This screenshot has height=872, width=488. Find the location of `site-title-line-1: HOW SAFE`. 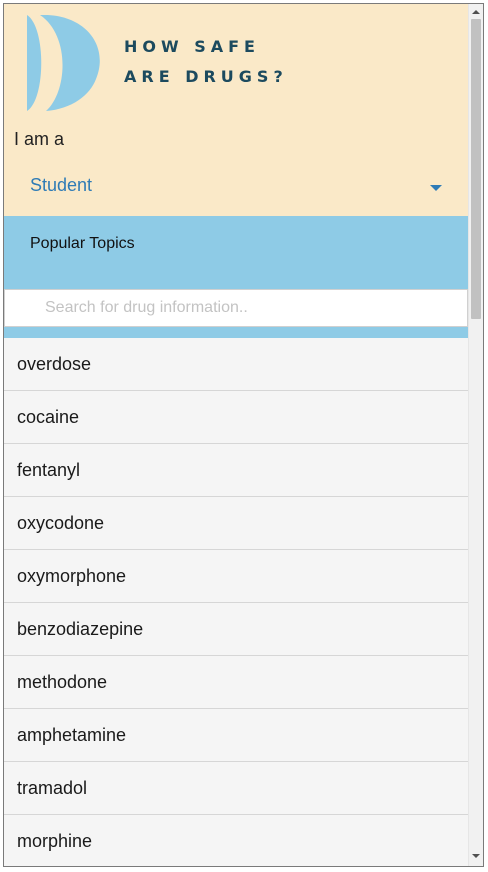

site-title-line-1: HOW SAFE is located at coordinates (192, 46).